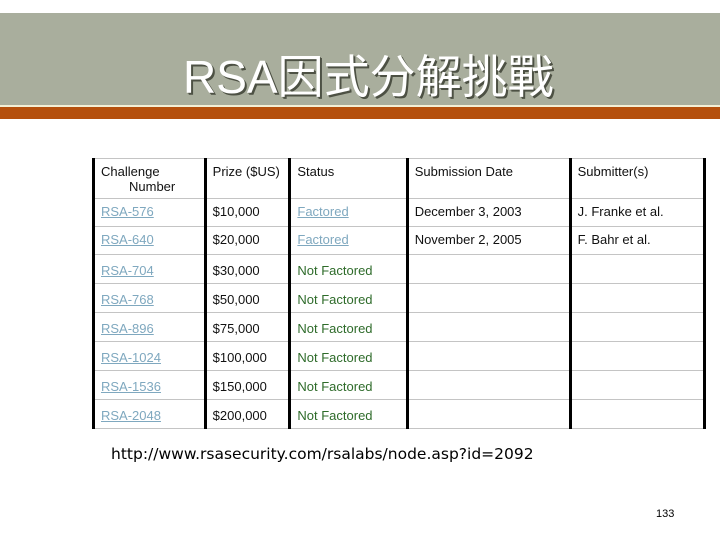 This screenshot has height=540, width=720. I want to click on prize-value: $200,000, so click(239, 415).